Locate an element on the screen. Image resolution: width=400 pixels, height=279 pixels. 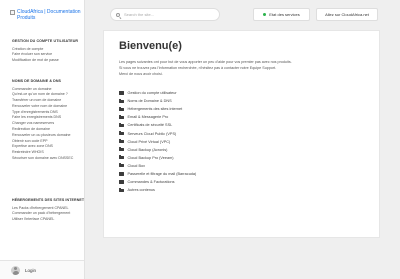
category-link-billing: Commandes & Facturations is located at coordinates (244, 182).